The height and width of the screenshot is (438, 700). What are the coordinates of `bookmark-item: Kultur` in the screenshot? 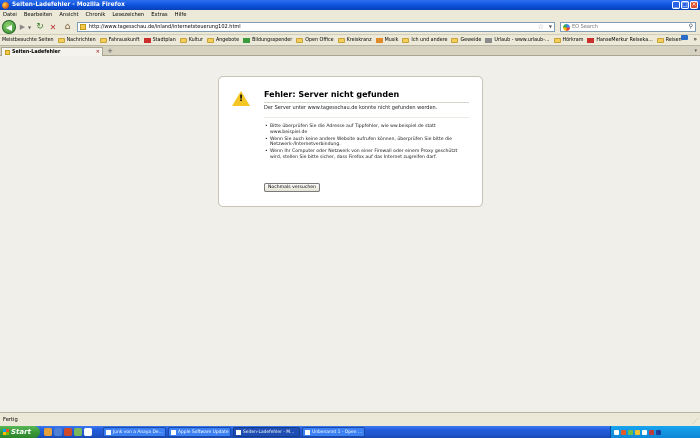 It's located at (191, 40).